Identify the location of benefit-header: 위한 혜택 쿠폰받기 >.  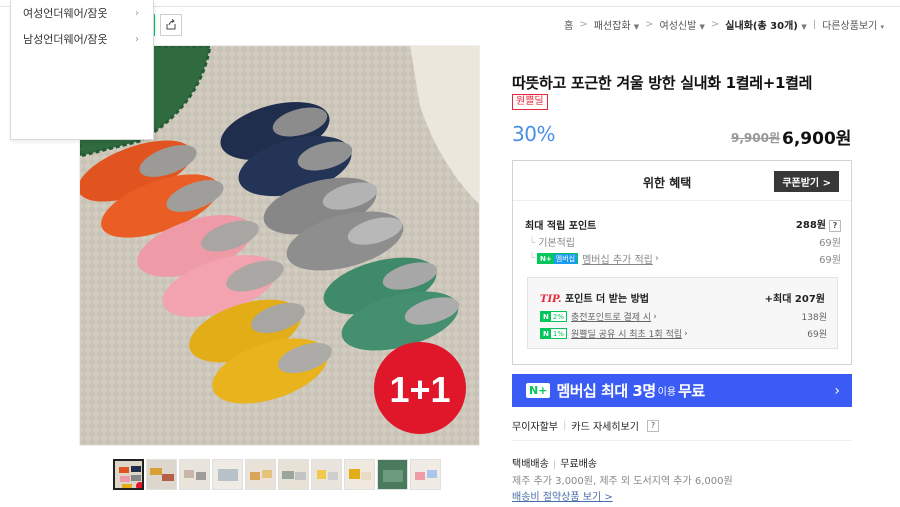
(682, 181).